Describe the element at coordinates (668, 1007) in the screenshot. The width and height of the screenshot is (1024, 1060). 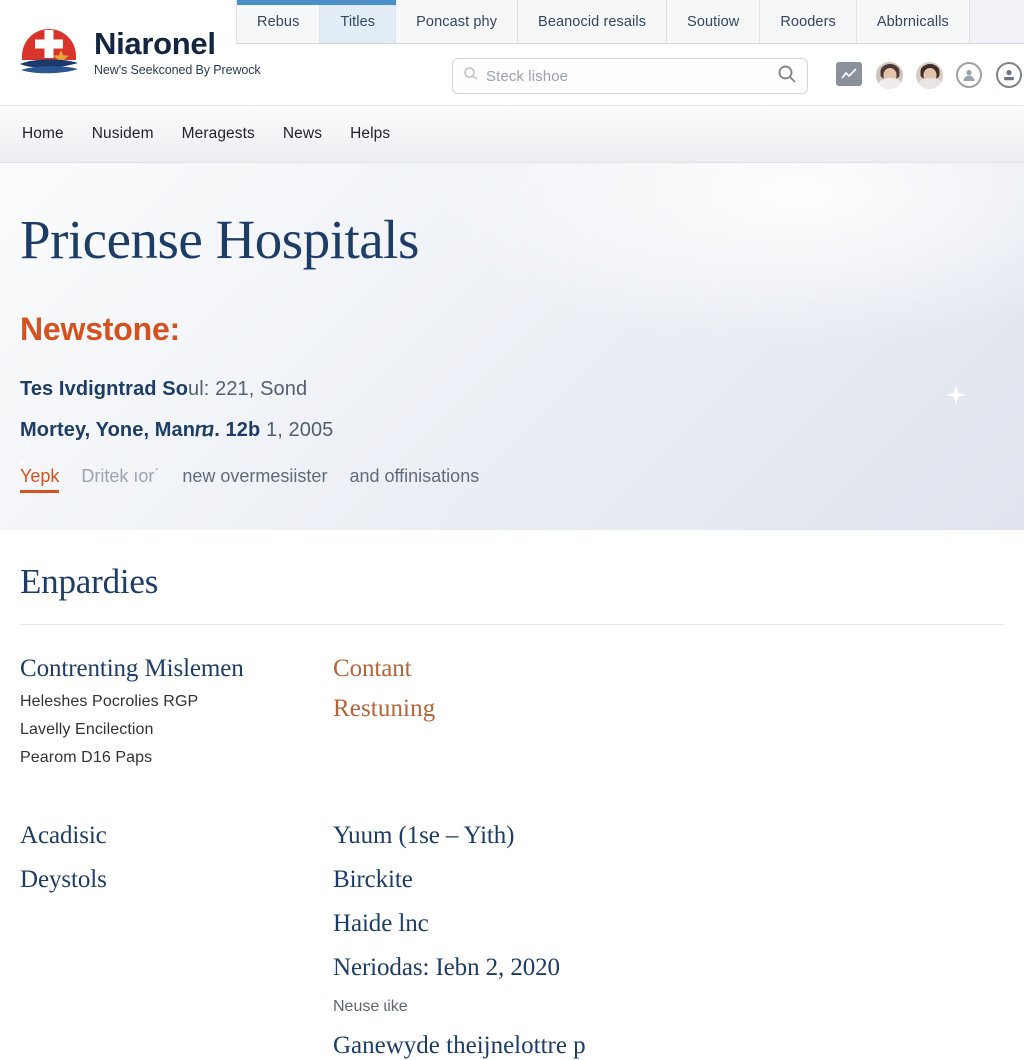
I see `group-two-right-small-note: Neuse ɩike` at that location.